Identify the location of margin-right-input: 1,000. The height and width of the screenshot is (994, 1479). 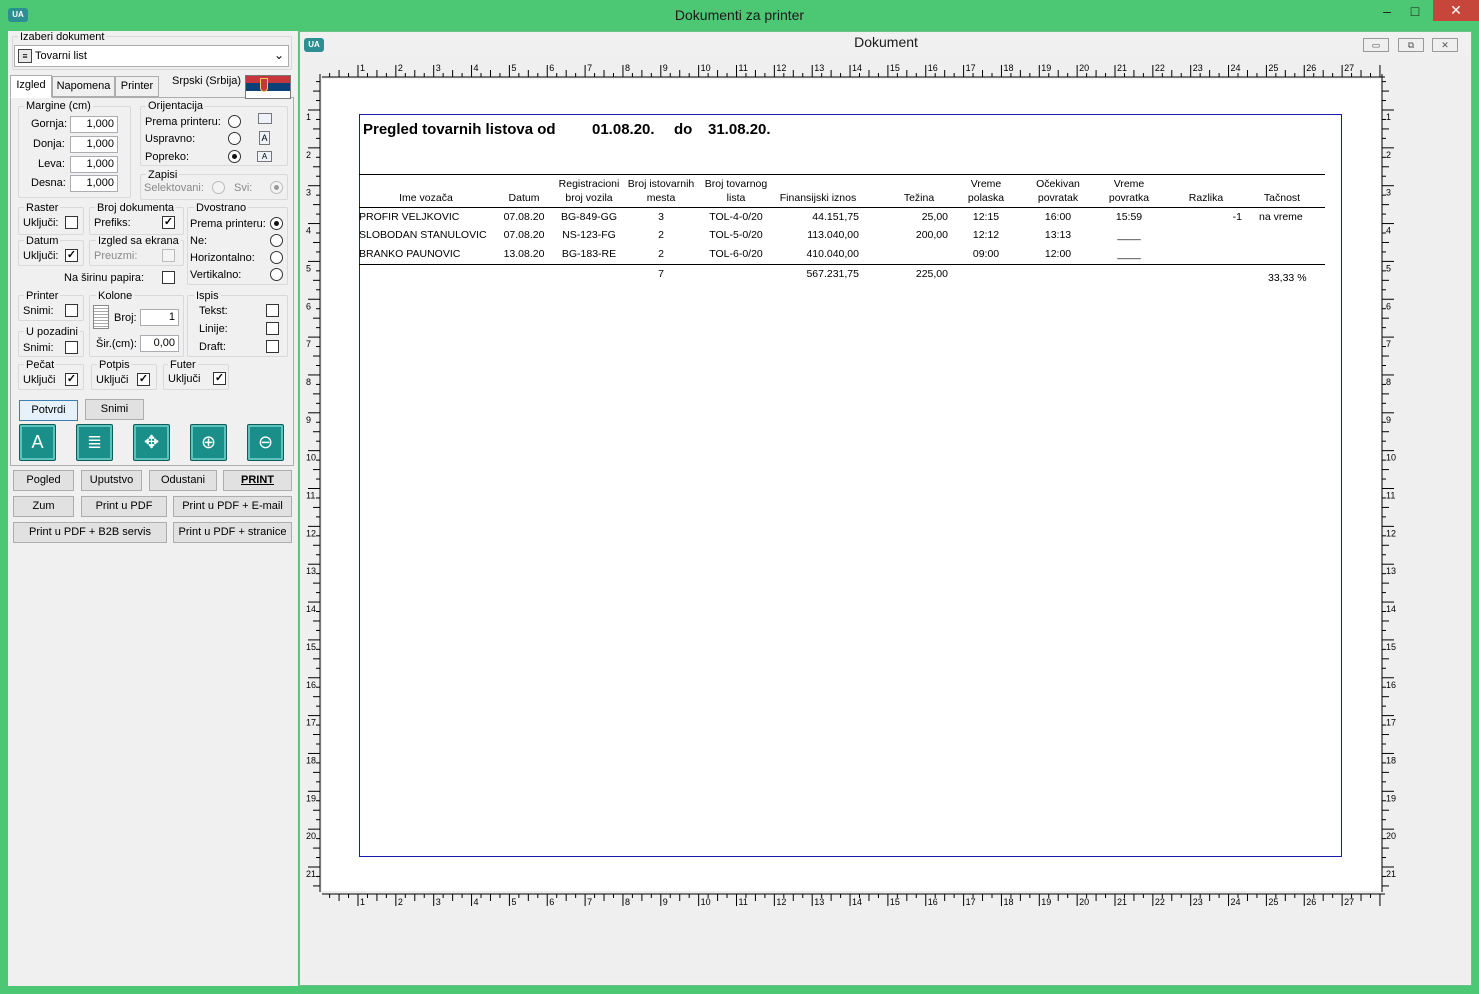
(94, 183).